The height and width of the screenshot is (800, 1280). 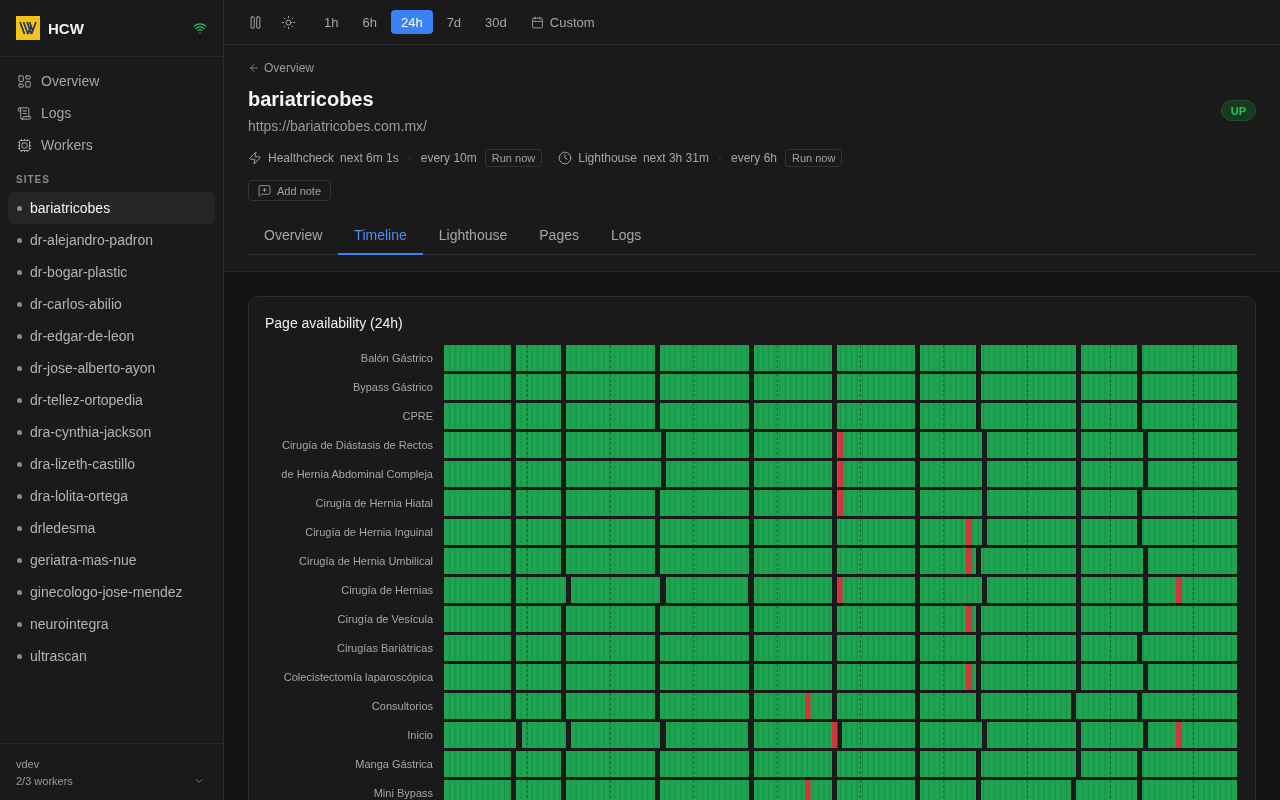 What do you see at coordinates (402, 706) in the screenshot?
I see `row-label: Consultorios` at bounding box center [402, 706].